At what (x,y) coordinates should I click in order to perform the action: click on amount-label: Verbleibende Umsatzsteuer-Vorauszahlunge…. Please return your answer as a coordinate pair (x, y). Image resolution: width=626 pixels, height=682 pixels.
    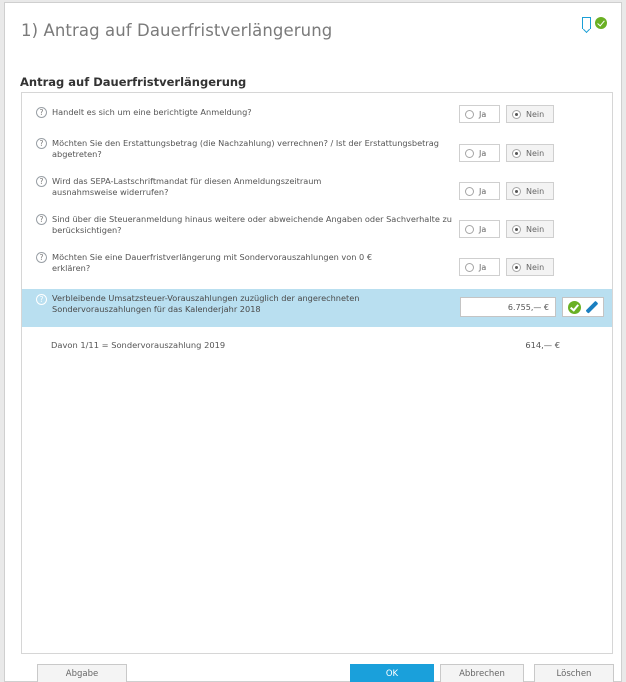
    Looking at the image, I should click on (206, 303).